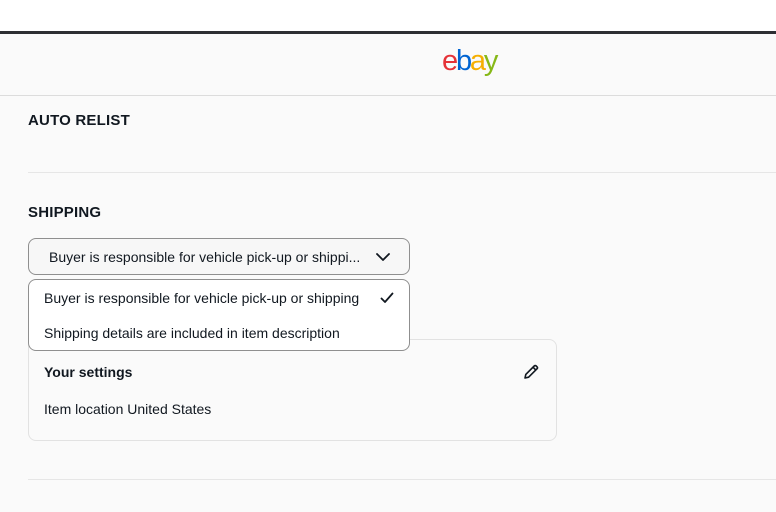 This screenshot has width=776, height=512. Describe the element at coordinates (387, 297) in the screenshot. I see `checkmark-icon` at that location.